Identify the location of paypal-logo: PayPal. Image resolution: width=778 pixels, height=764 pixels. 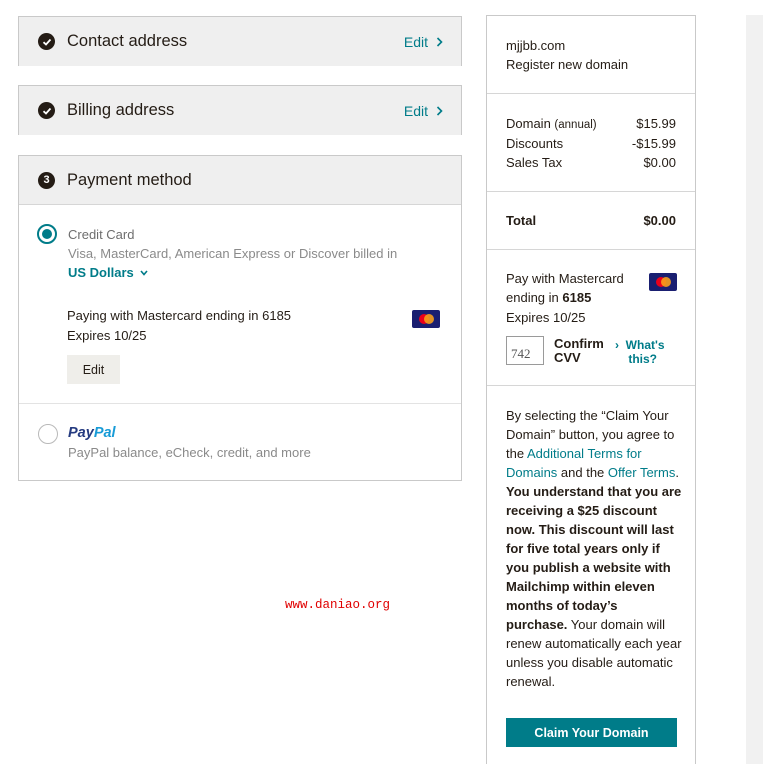
(92, 433).